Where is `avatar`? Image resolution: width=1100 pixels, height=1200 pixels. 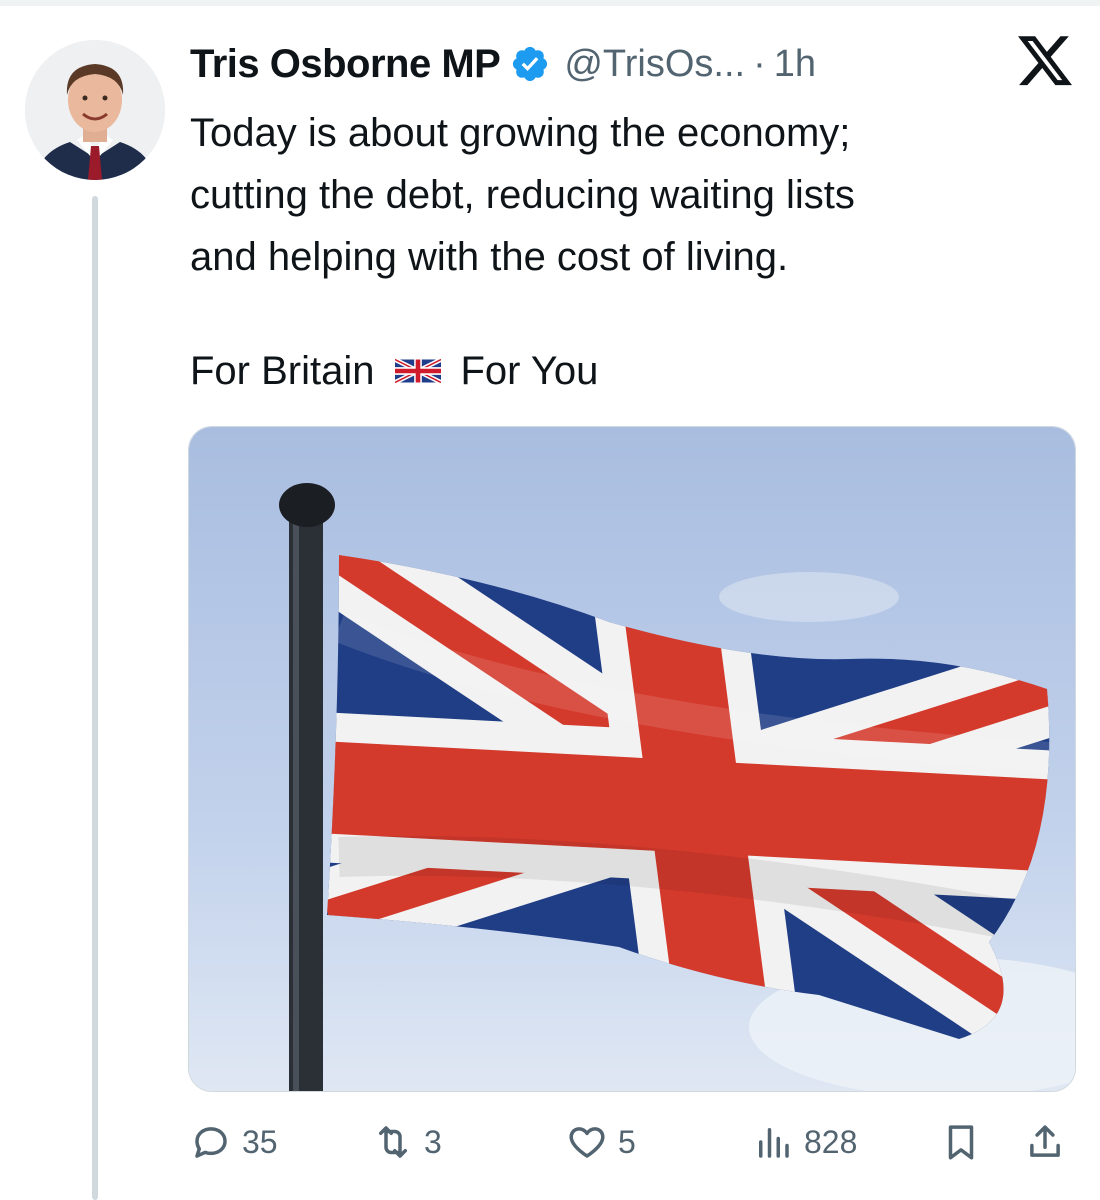 avatar is located at coordinates (95, 110).